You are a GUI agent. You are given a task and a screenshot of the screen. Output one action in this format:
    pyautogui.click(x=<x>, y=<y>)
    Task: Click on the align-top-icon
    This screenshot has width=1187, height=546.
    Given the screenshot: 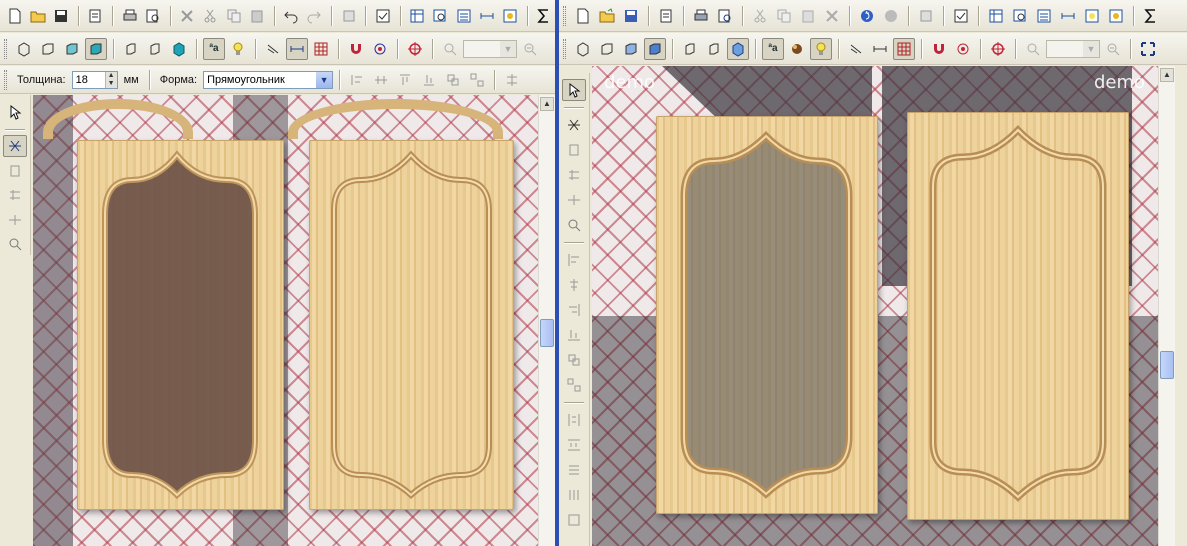 What is the action you would take?
    pyautogui.click(x=405, y=80)
    